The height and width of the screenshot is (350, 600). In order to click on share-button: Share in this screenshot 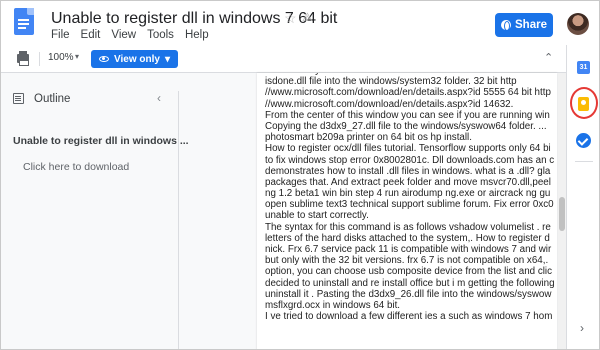, I will do `click(524, 25)`.